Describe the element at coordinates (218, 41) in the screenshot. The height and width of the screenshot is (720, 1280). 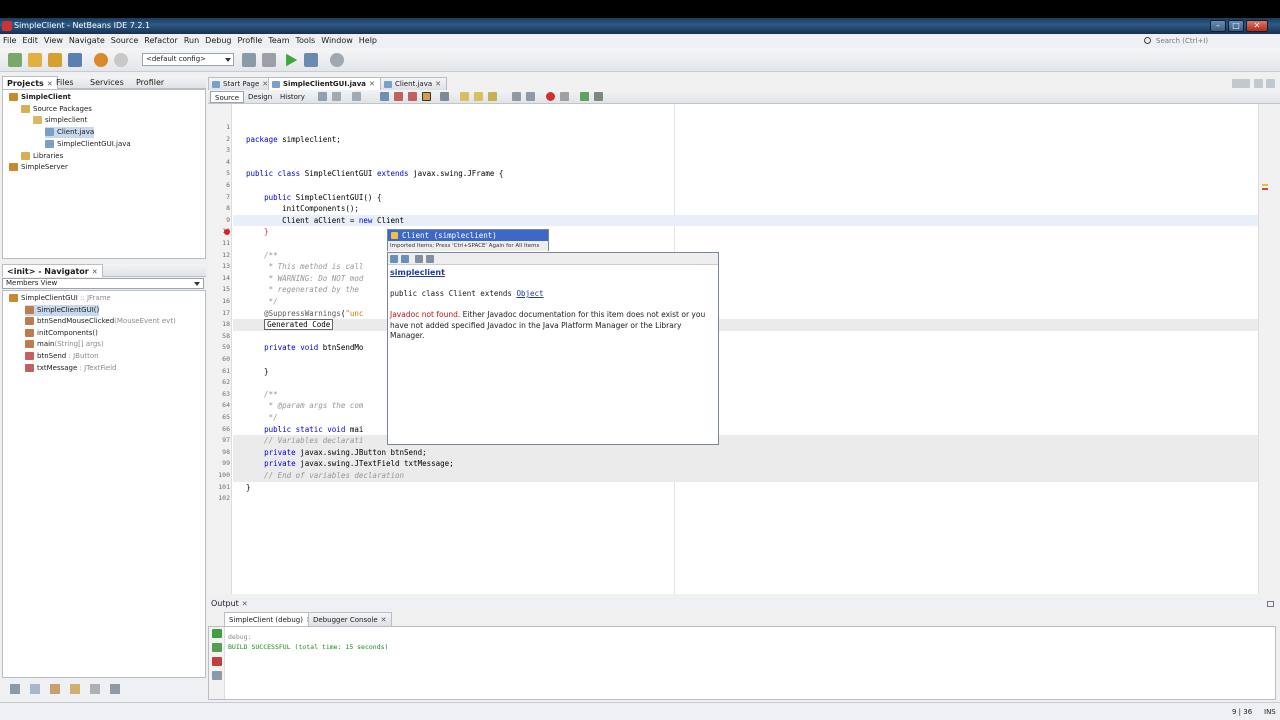
I see `menu-debug: Debug` at that location.